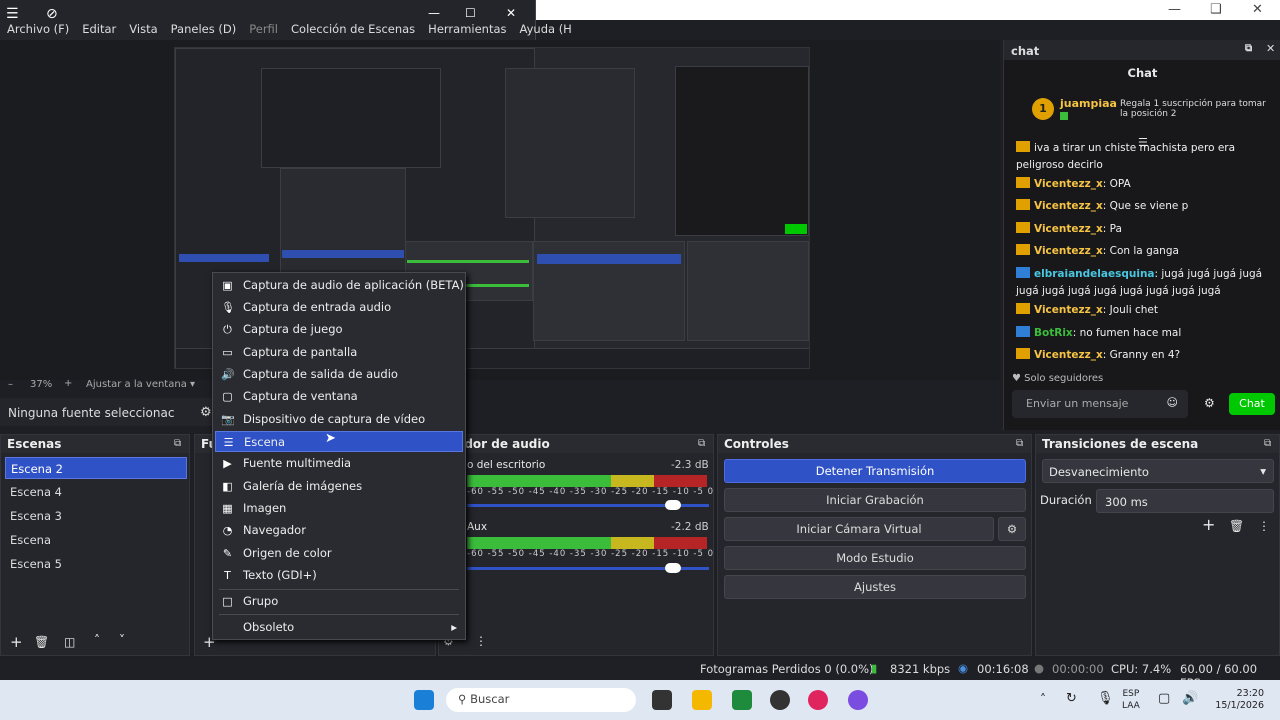  Describe the element at coordinates (136, 384) in the screenshot. I see `fit-window-select: Ajustar a la ventana` at that location.